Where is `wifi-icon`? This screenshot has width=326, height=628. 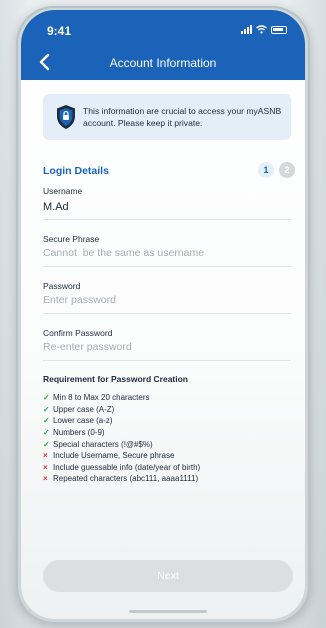 wifi-icon is located at coordinates (261, 29).